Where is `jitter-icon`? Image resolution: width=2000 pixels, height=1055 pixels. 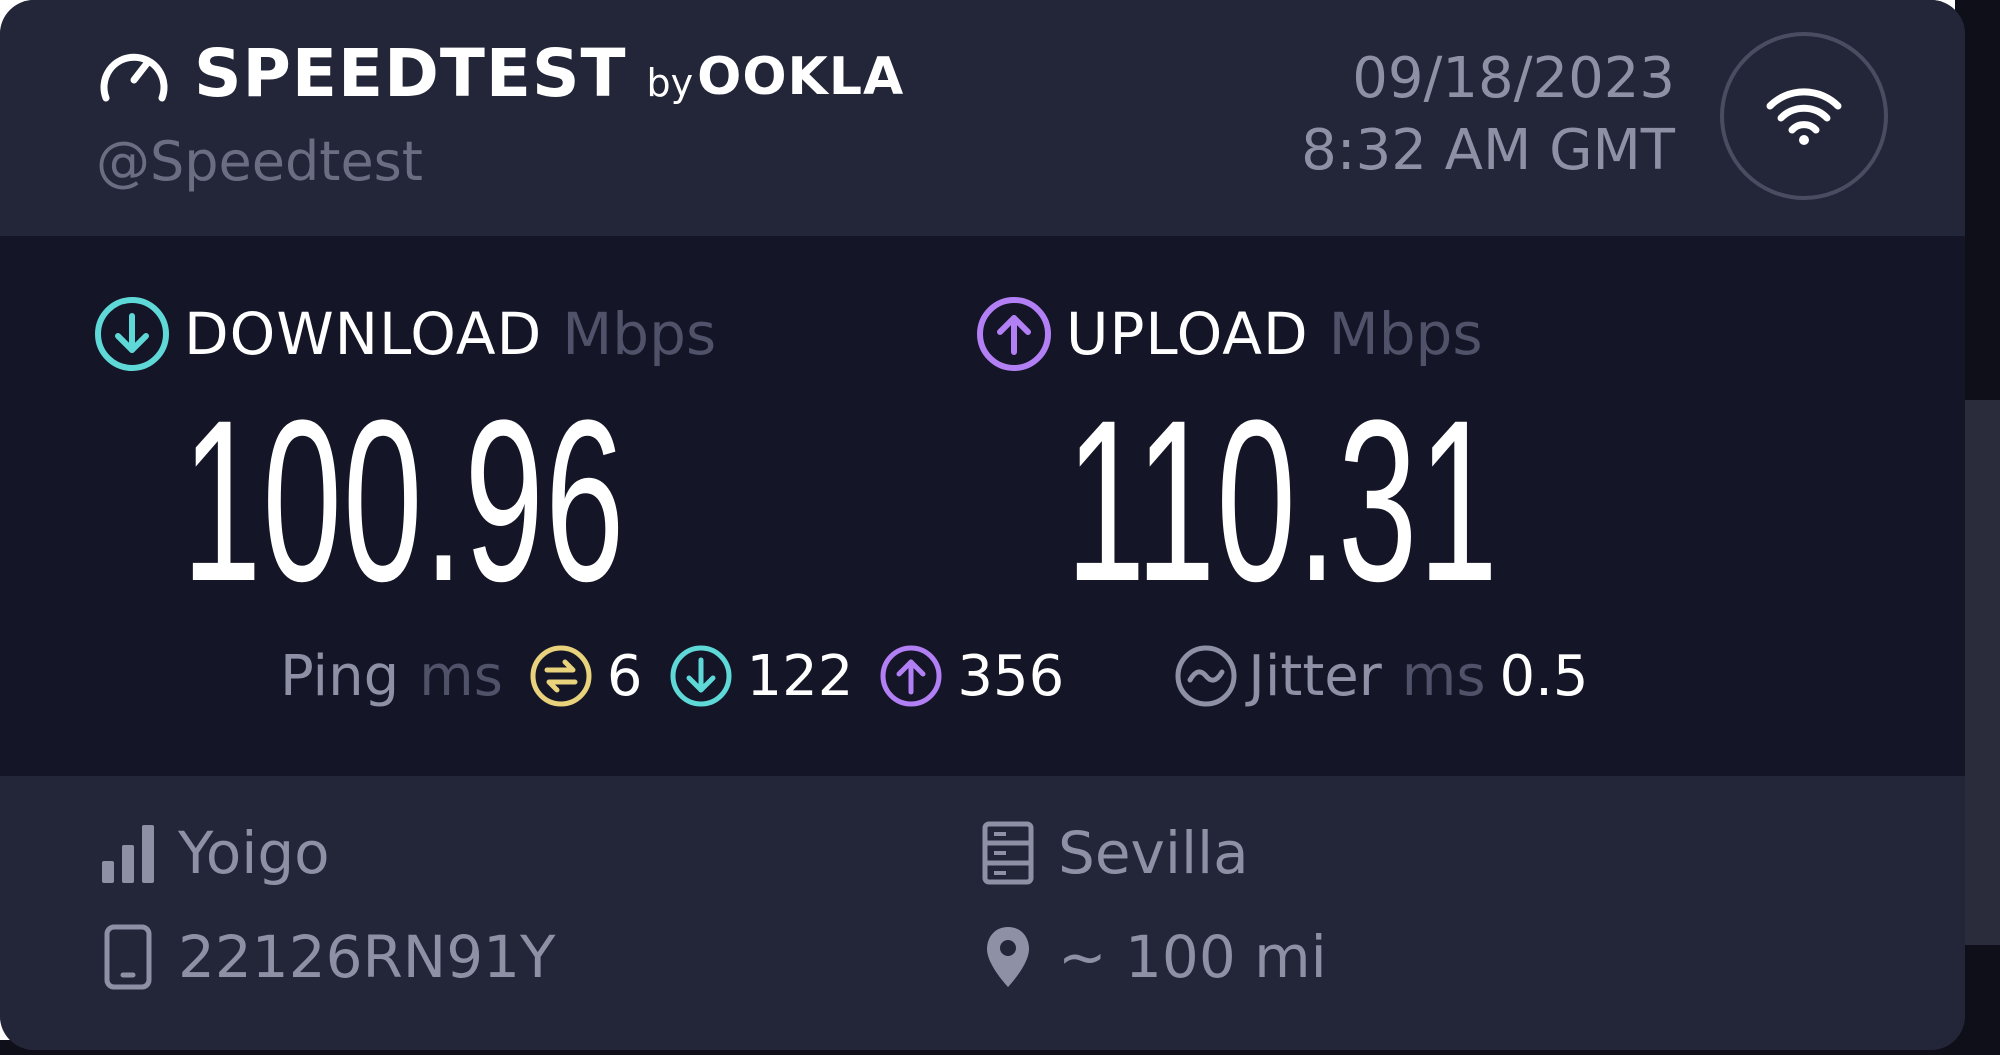
jitter-icon is located at coordinates (1206, 676).